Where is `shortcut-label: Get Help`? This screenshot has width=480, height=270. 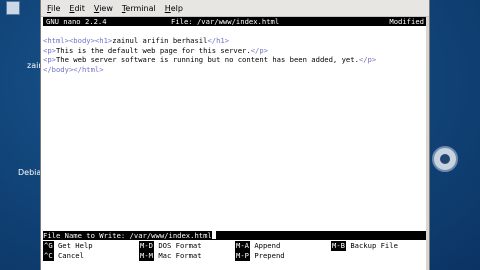 shortcut-label: Get Help is located at coordinates (75, 245).